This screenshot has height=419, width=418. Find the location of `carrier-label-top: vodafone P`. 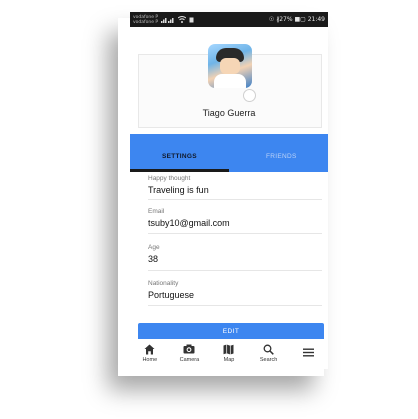

carrier-label-top: vodafone P is located at coordinates (146, 17).